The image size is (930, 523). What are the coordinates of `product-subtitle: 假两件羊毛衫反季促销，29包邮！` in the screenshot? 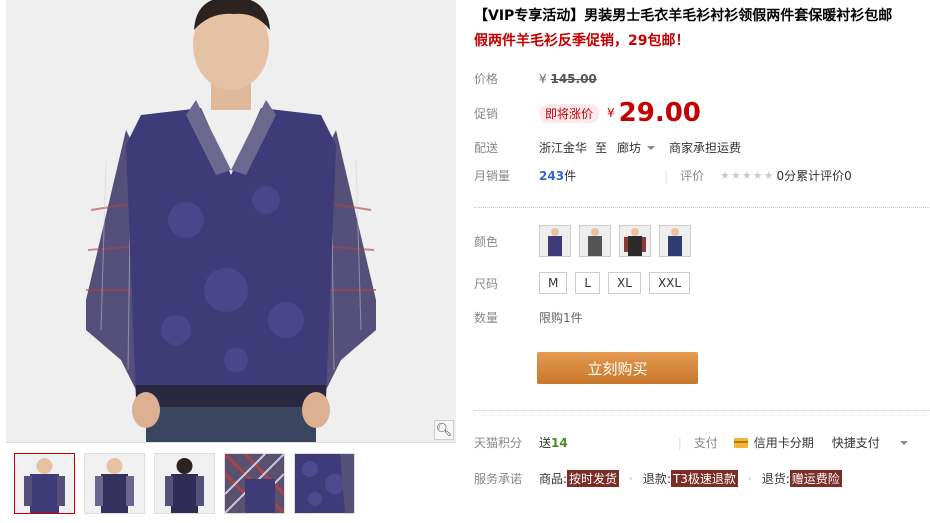 It's located at (582, 41).